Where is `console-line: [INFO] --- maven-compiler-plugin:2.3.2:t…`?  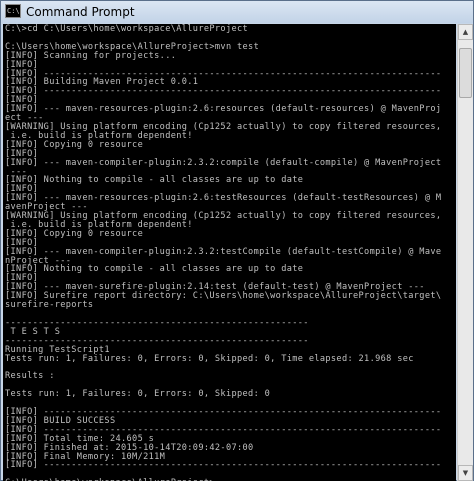
console-line: [INFO] --- maven-compiler-plugin:2.3.2:t… is located at coordinates (223, 256).